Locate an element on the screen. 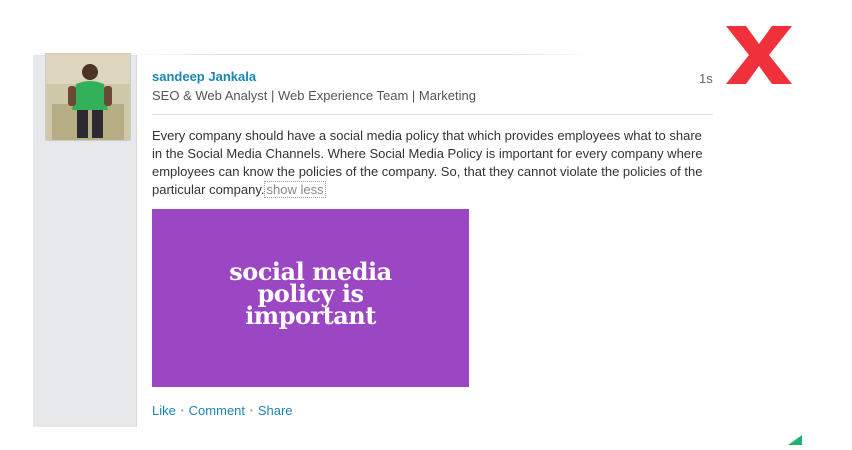 This screenshot has height=450, width=852. avatar-photo is located at coordinates (88, 97).